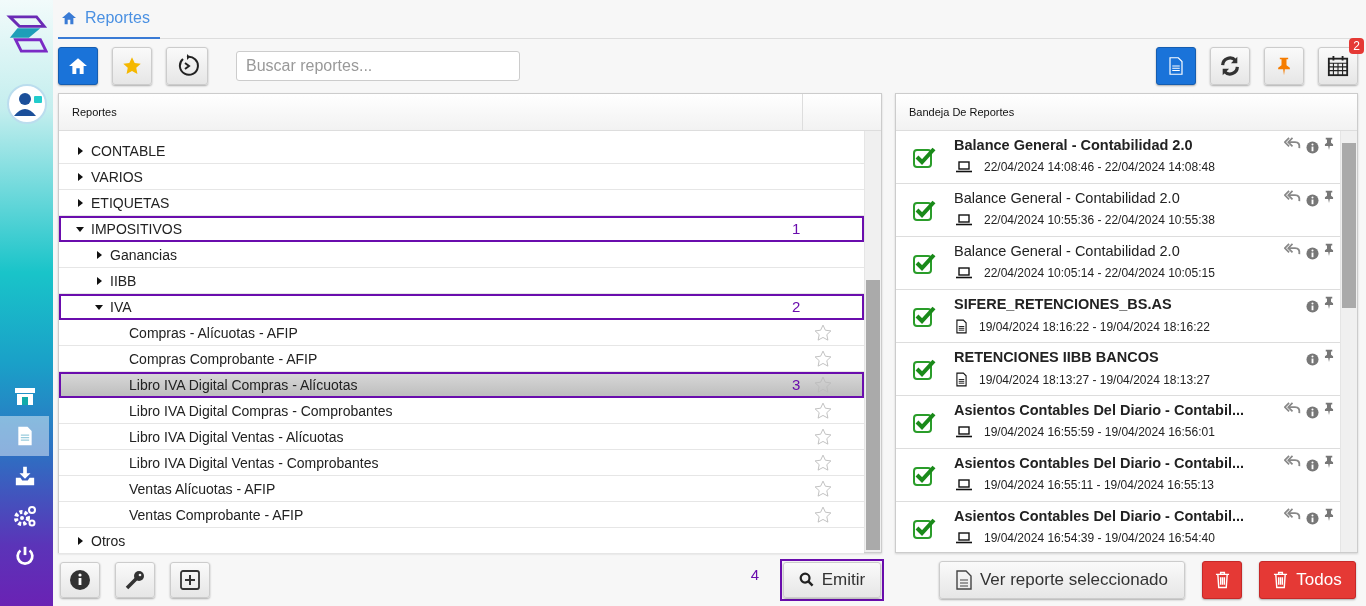 This screenshot has width=1366, height=606. What do you see at coordinates (187, 66) in the screenshot?
I see `history-button` at bounding box center [187, 66].